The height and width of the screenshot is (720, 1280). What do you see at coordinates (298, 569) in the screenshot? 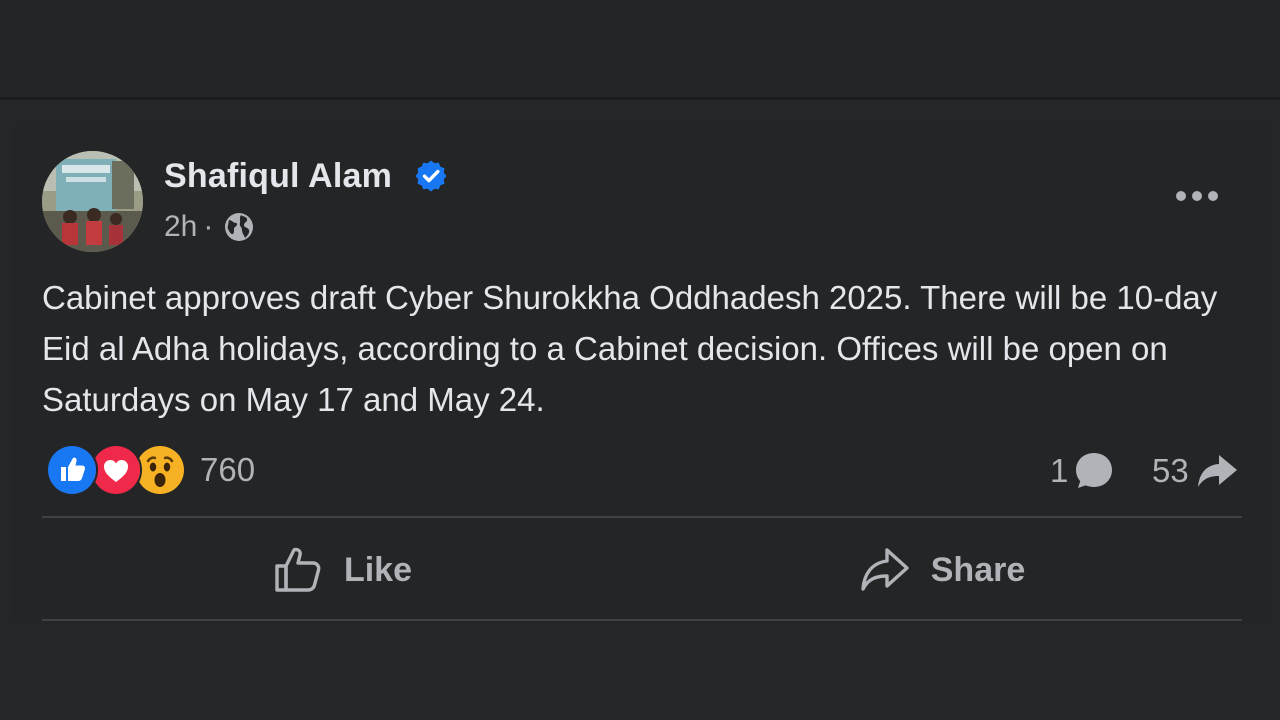
I see `like-thumb-icon` at bounding box center [298, 569].